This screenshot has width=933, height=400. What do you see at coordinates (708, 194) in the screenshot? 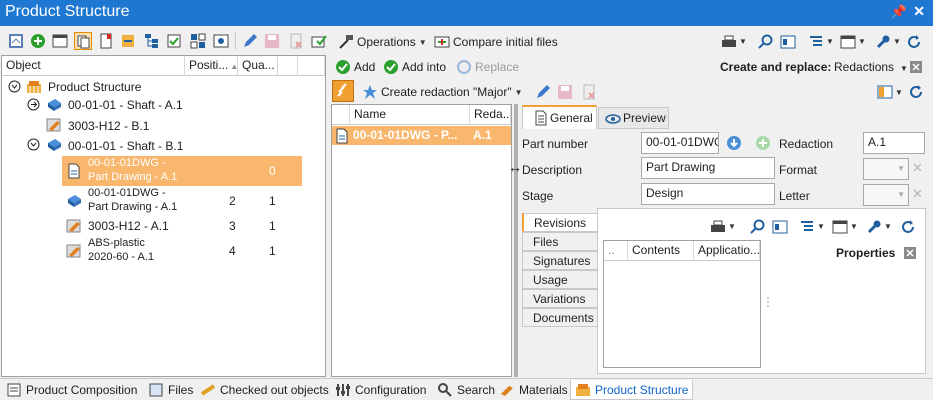
I see `stage-field: Design` at bounding box center [708, 194].